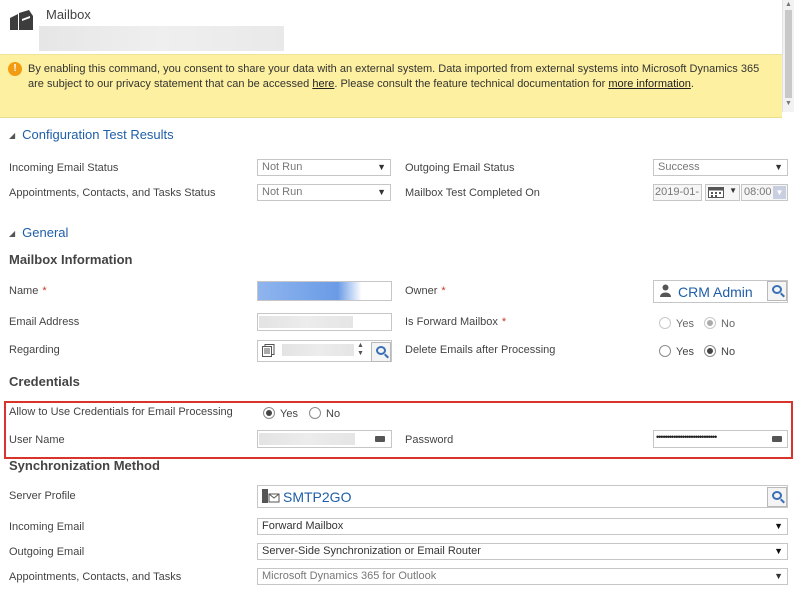  Describe the element at coordinates (280, 413) in the screenshot. I see `allow-credentials-yes-radio: Yes` at that location.